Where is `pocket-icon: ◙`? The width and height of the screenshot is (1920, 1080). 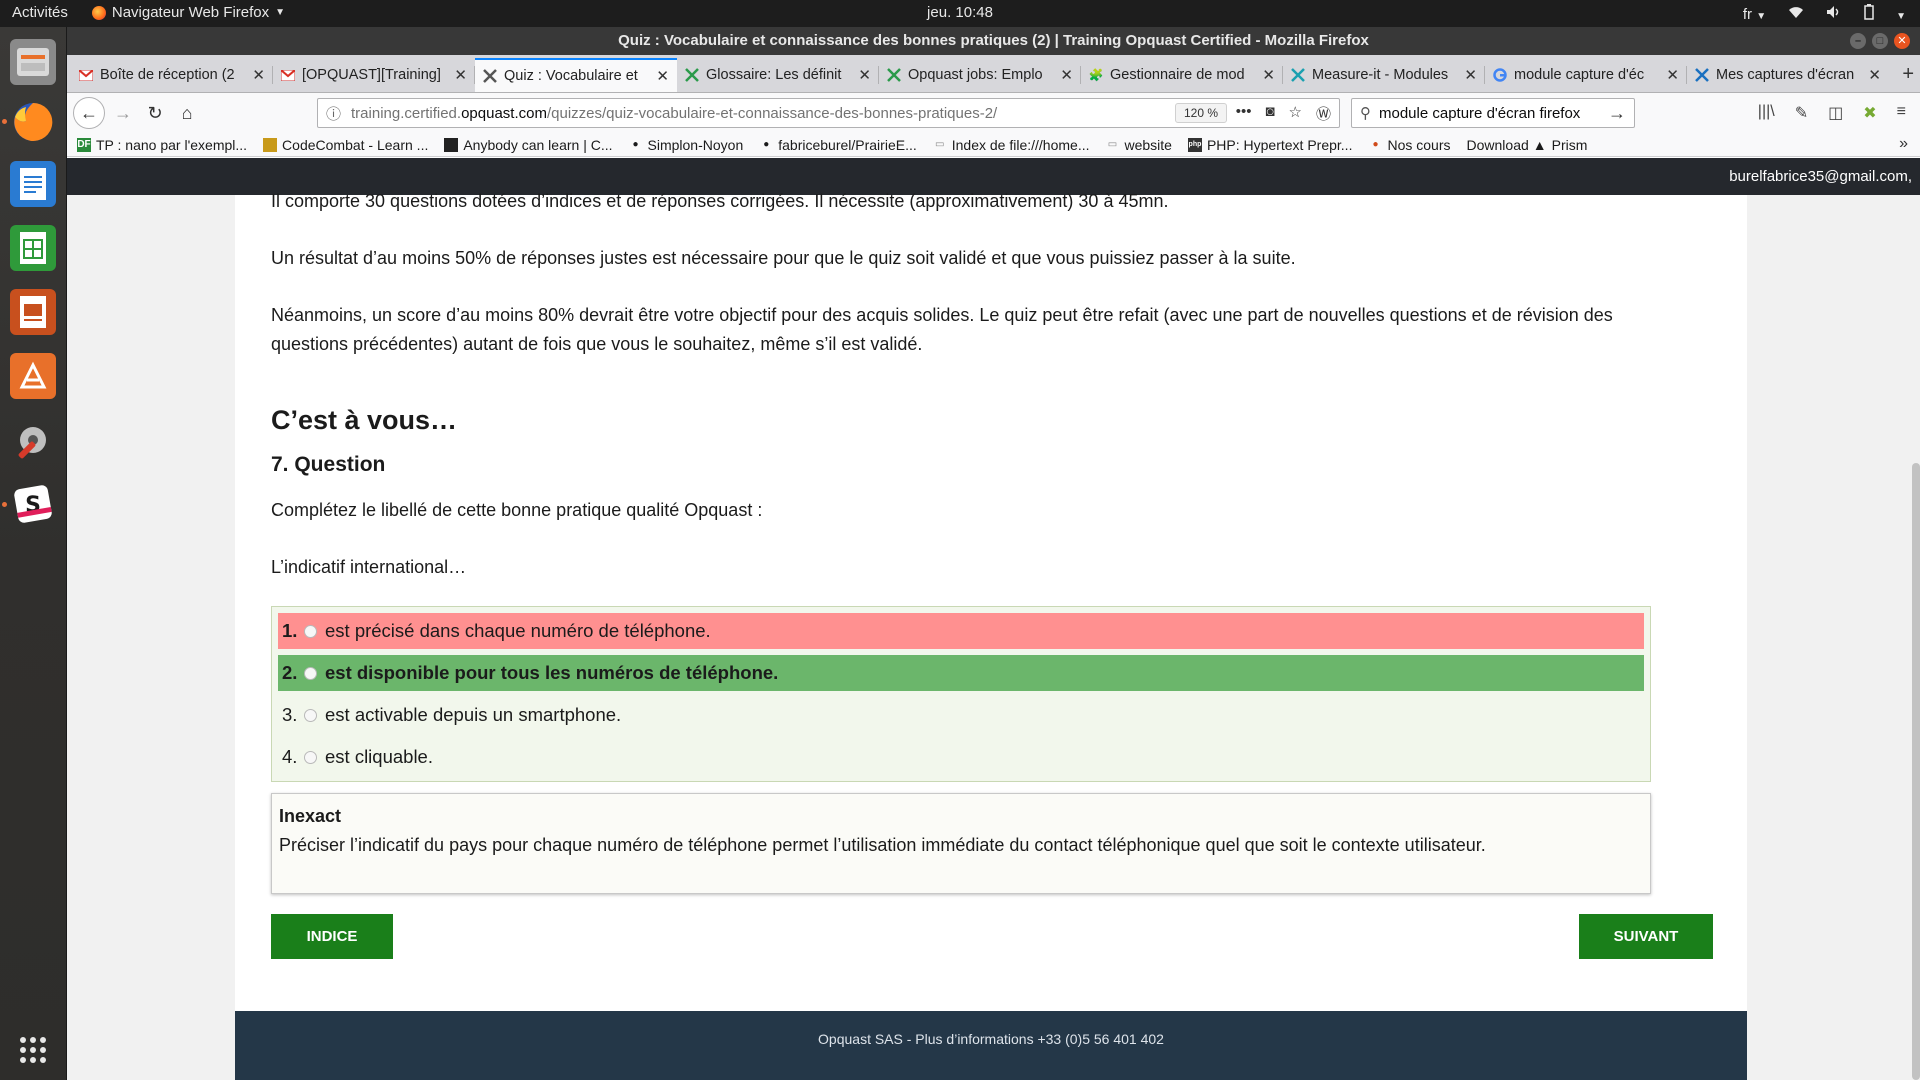
pocket-icon: ◙ is located at coordinates (1269, 113).